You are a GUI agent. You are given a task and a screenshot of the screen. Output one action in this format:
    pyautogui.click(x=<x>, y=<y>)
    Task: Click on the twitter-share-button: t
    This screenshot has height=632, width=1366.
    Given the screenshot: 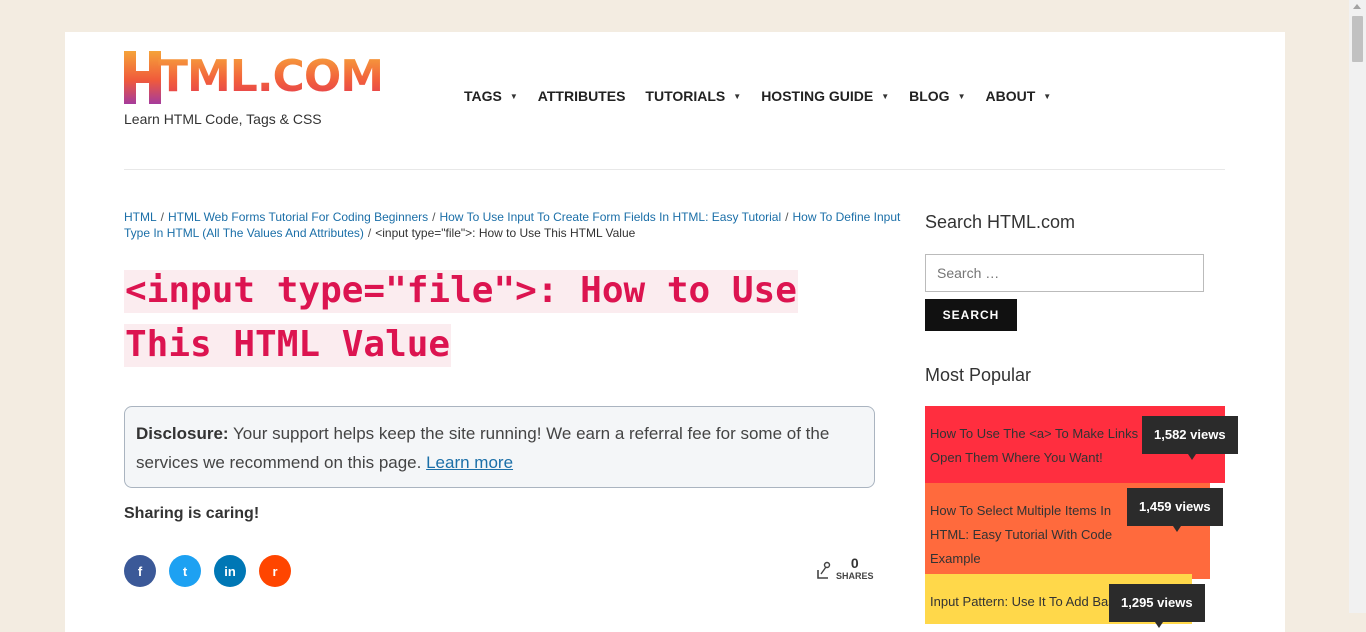 What is the action you would take?
    pyautogui.click(x=185, y=571)
    